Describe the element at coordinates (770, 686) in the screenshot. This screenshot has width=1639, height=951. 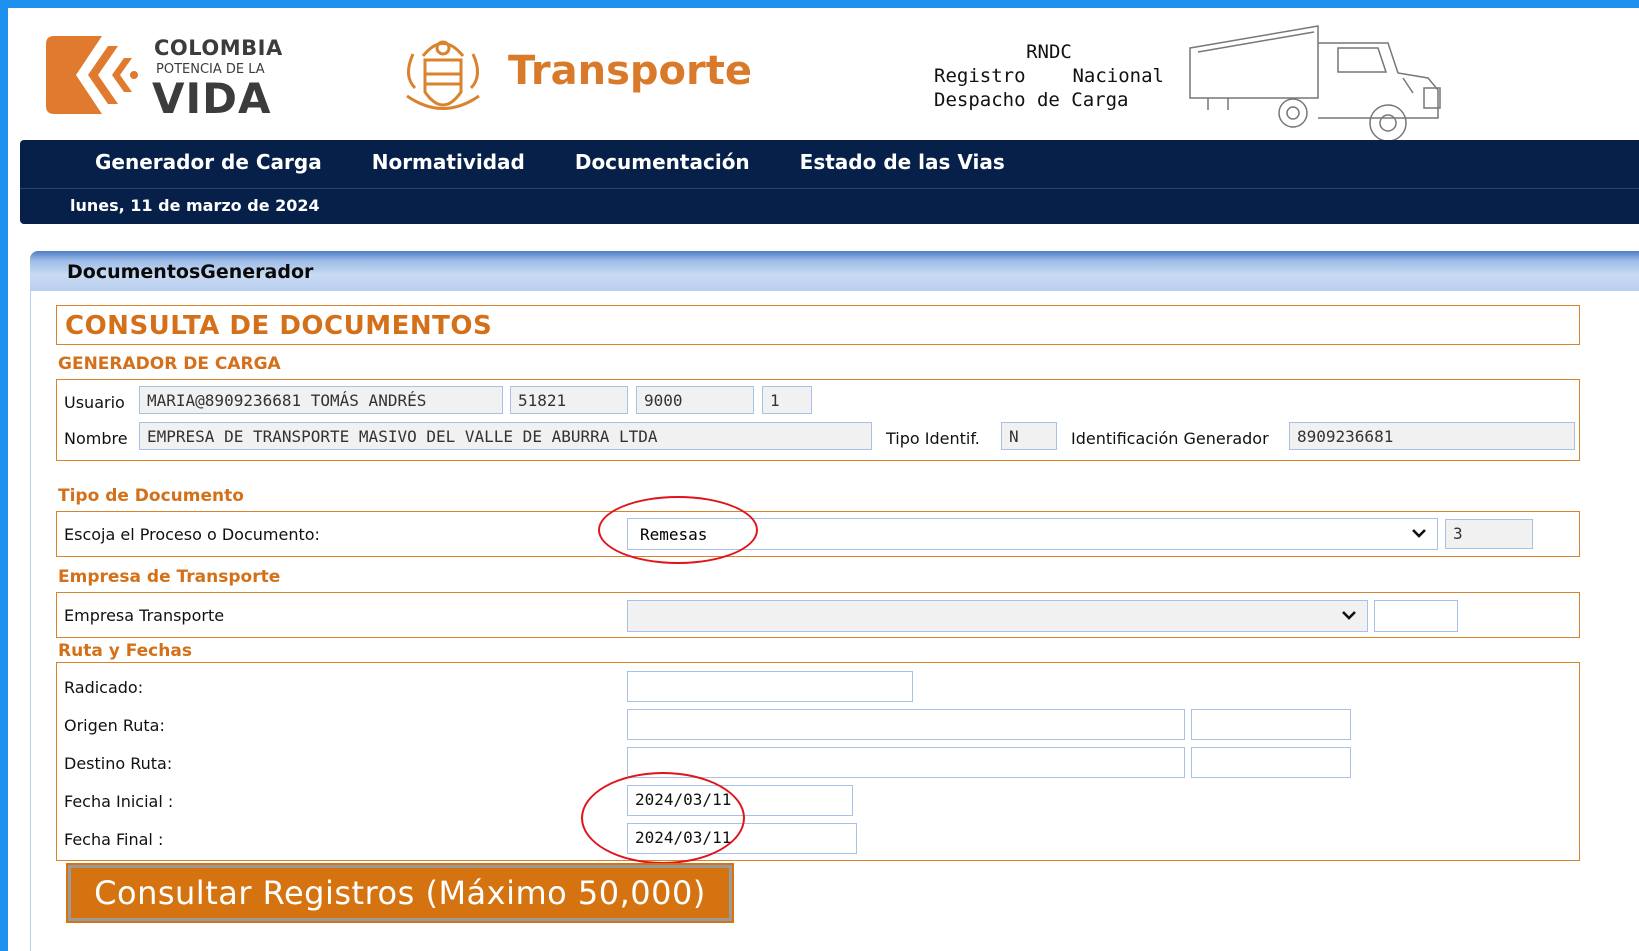
I see `radicado-field` at that location.